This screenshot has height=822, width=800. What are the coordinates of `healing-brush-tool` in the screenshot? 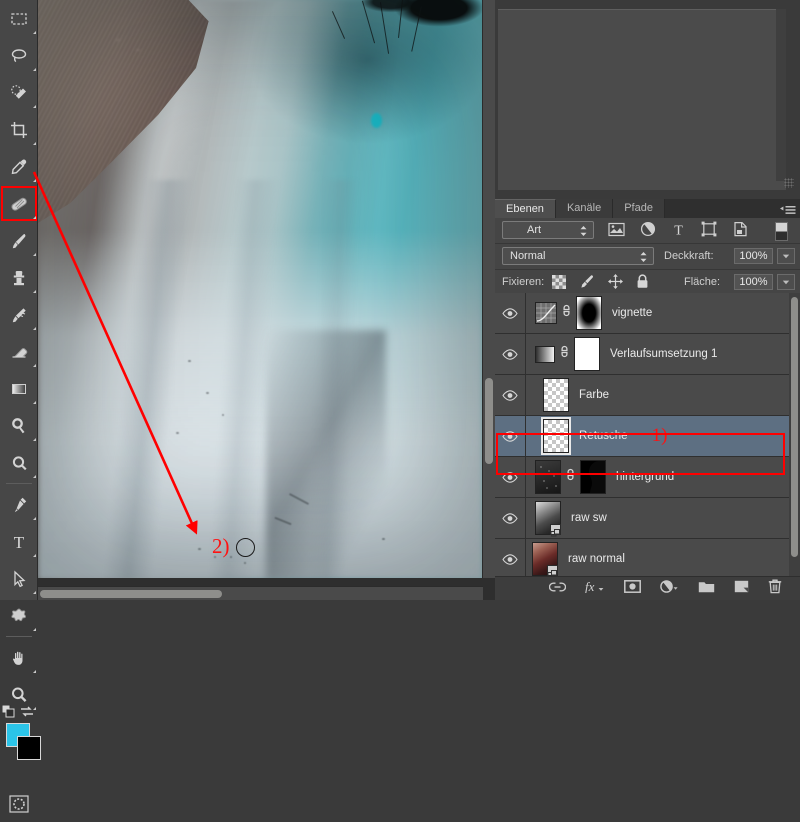 It's located at (19, 203).